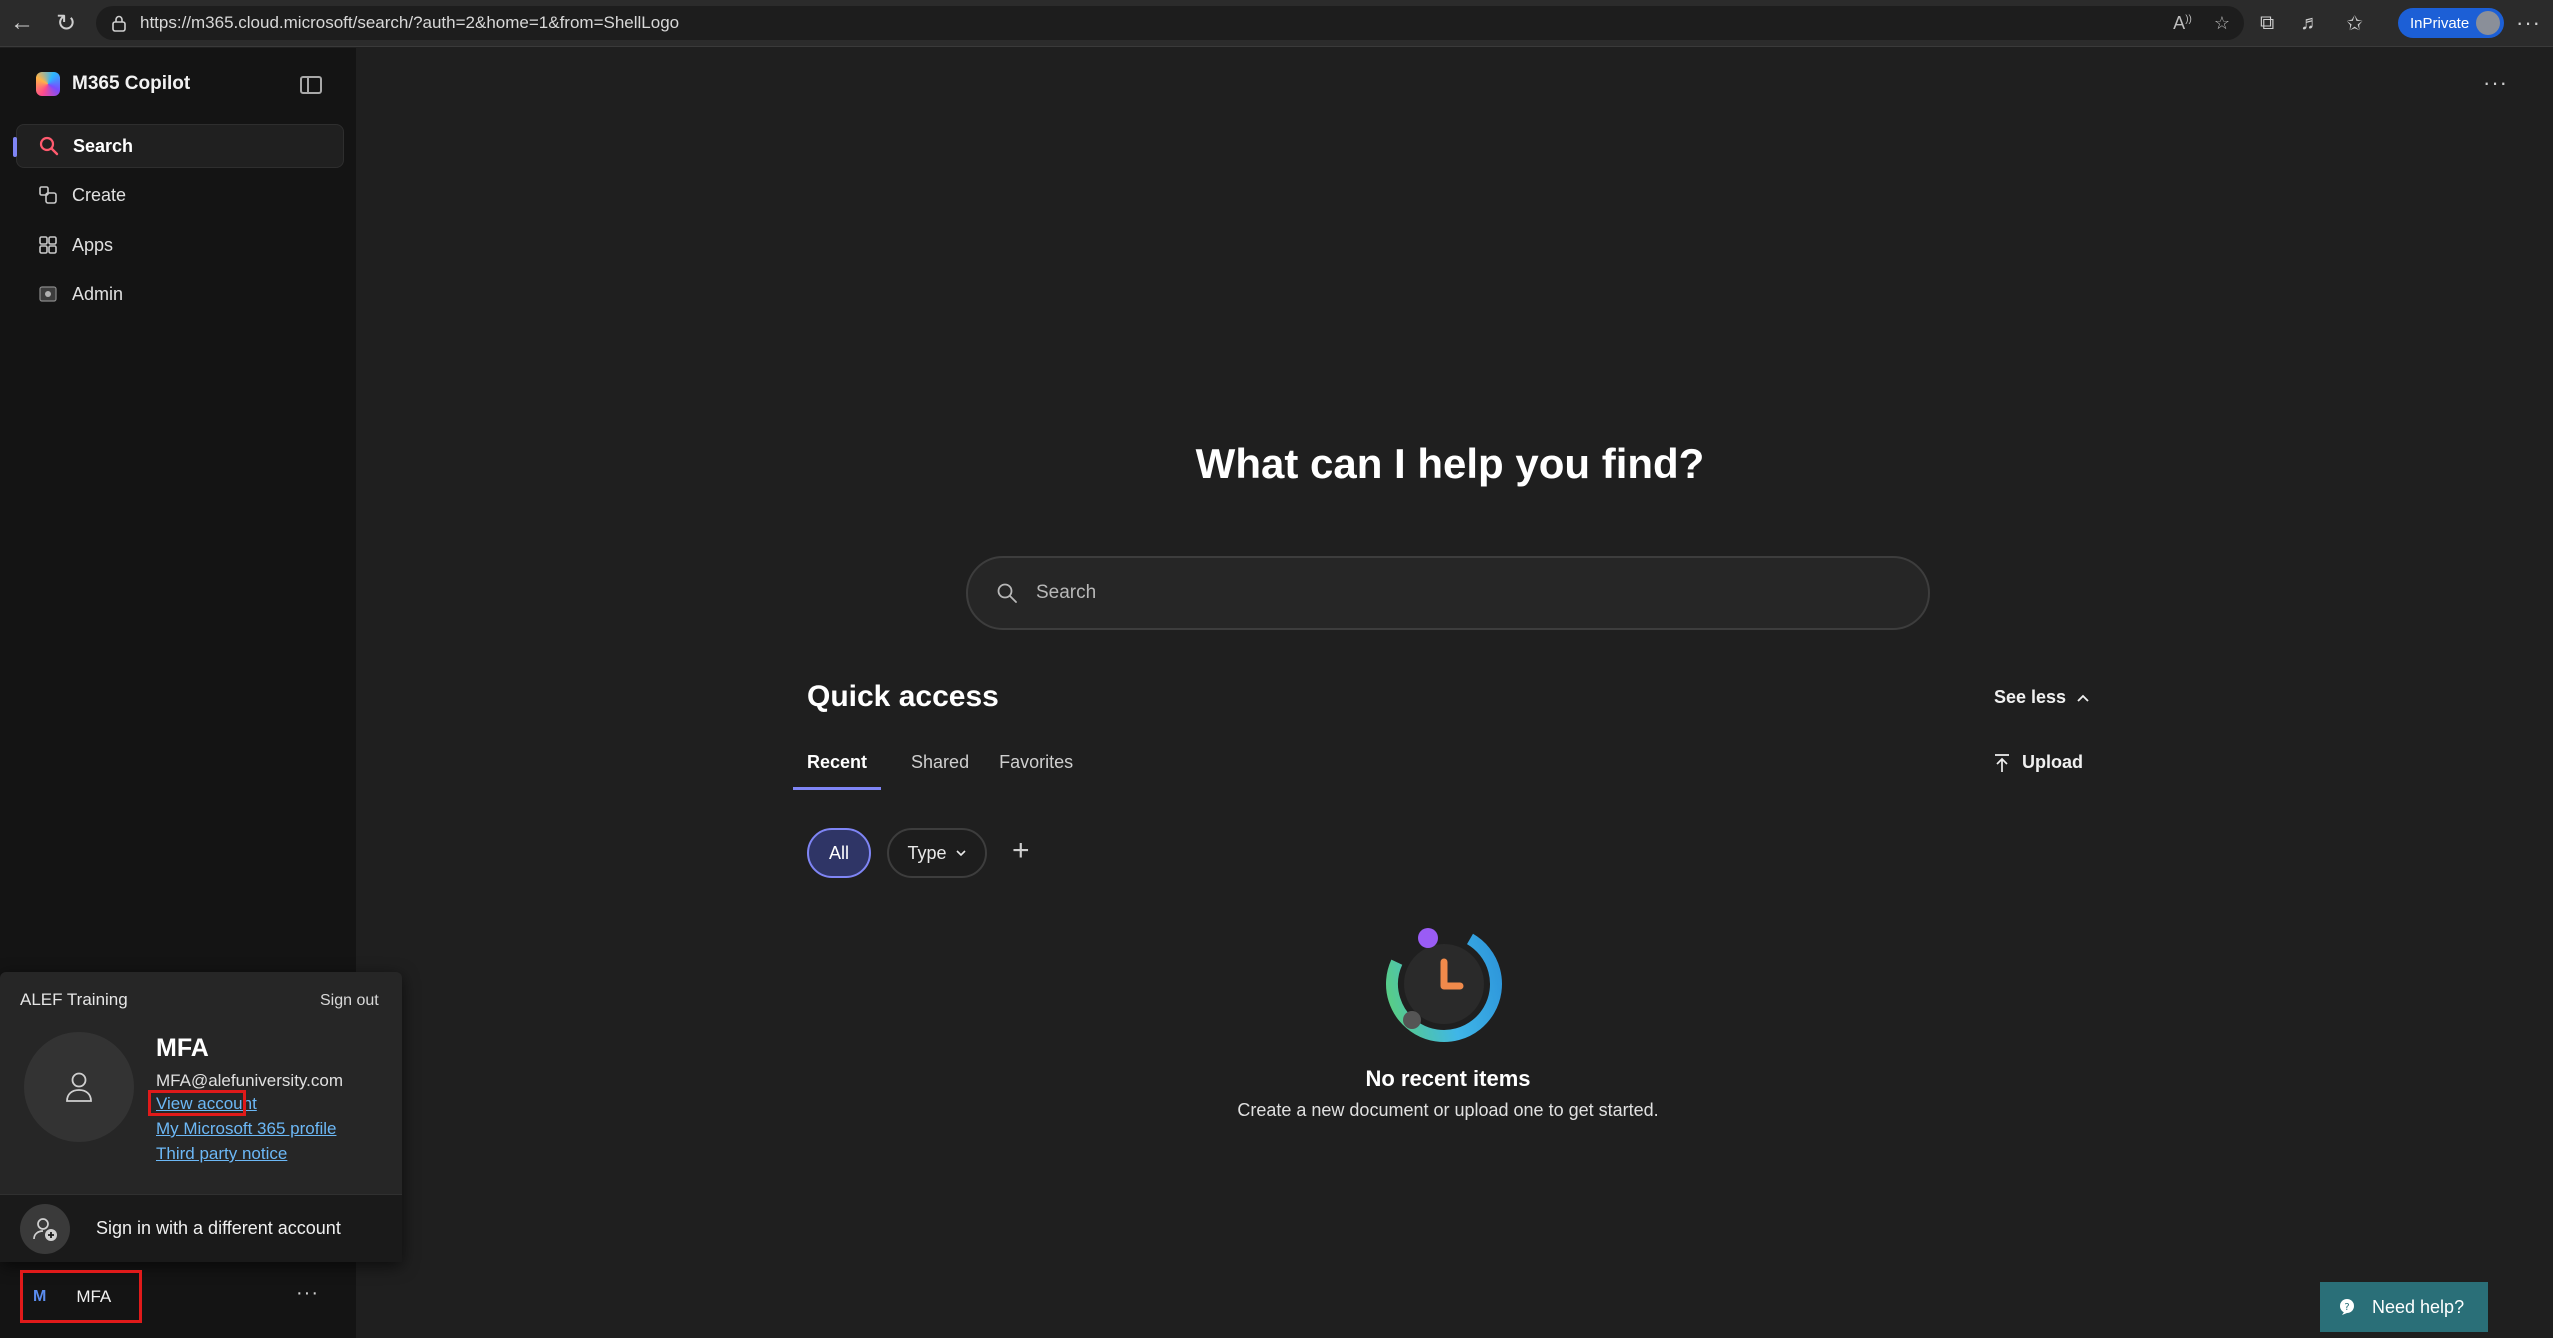  Describe the element at coordinates (48, 195) in the screenshot. I see `create-icon` at that location.